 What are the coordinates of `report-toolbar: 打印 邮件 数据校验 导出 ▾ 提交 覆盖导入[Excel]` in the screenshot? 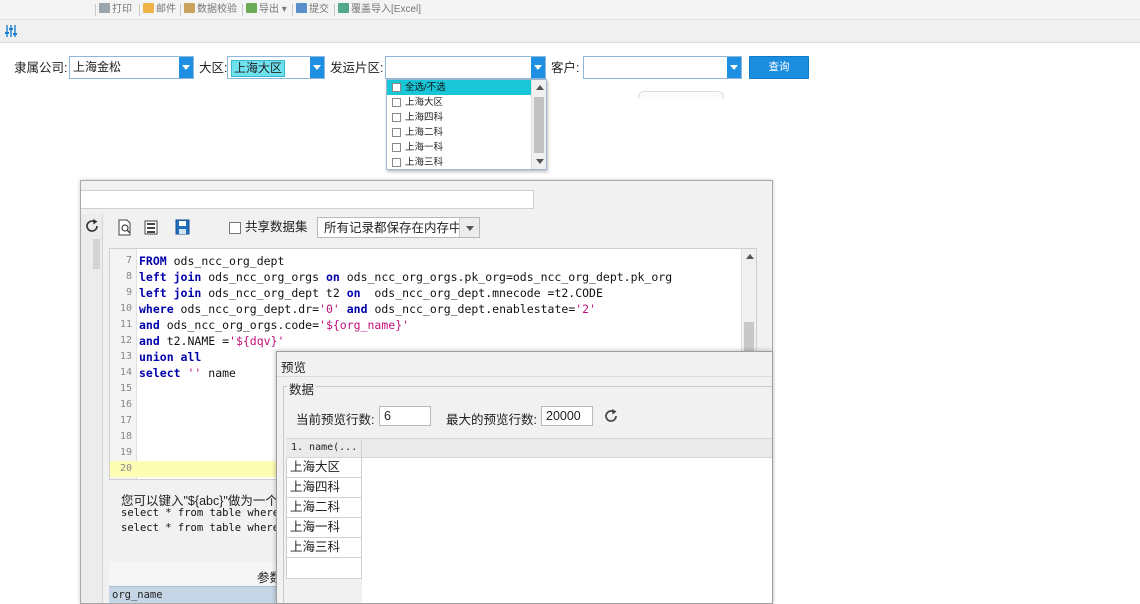 It's located at (570, 10).